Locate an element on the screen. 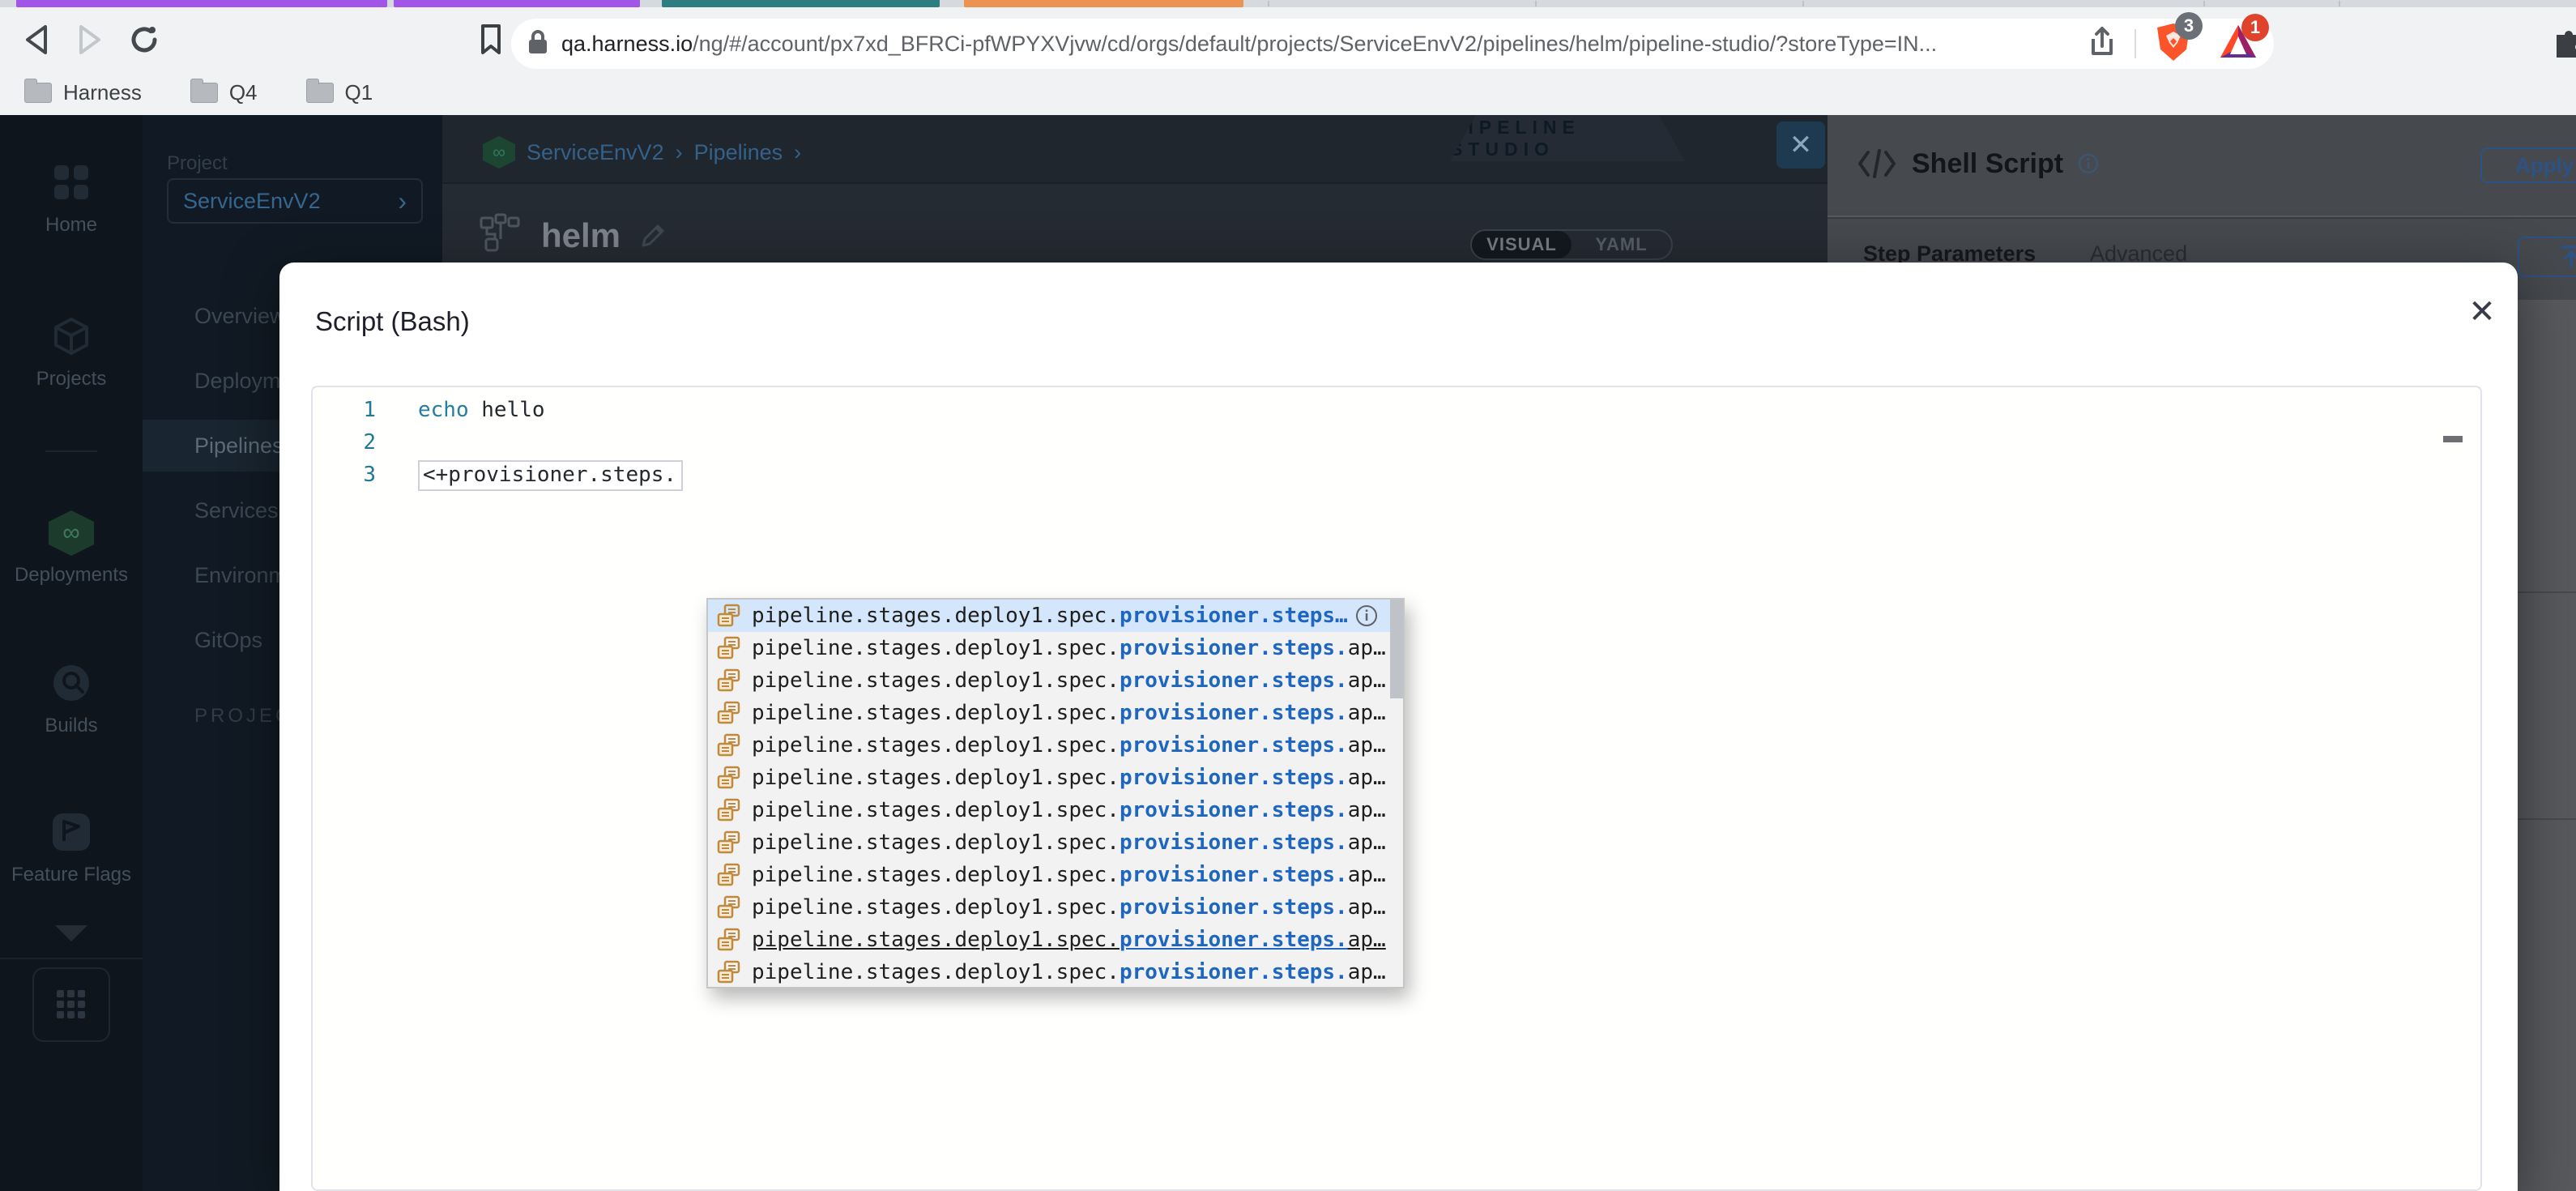  module-grid-button is located at coordinates (71, 1004).